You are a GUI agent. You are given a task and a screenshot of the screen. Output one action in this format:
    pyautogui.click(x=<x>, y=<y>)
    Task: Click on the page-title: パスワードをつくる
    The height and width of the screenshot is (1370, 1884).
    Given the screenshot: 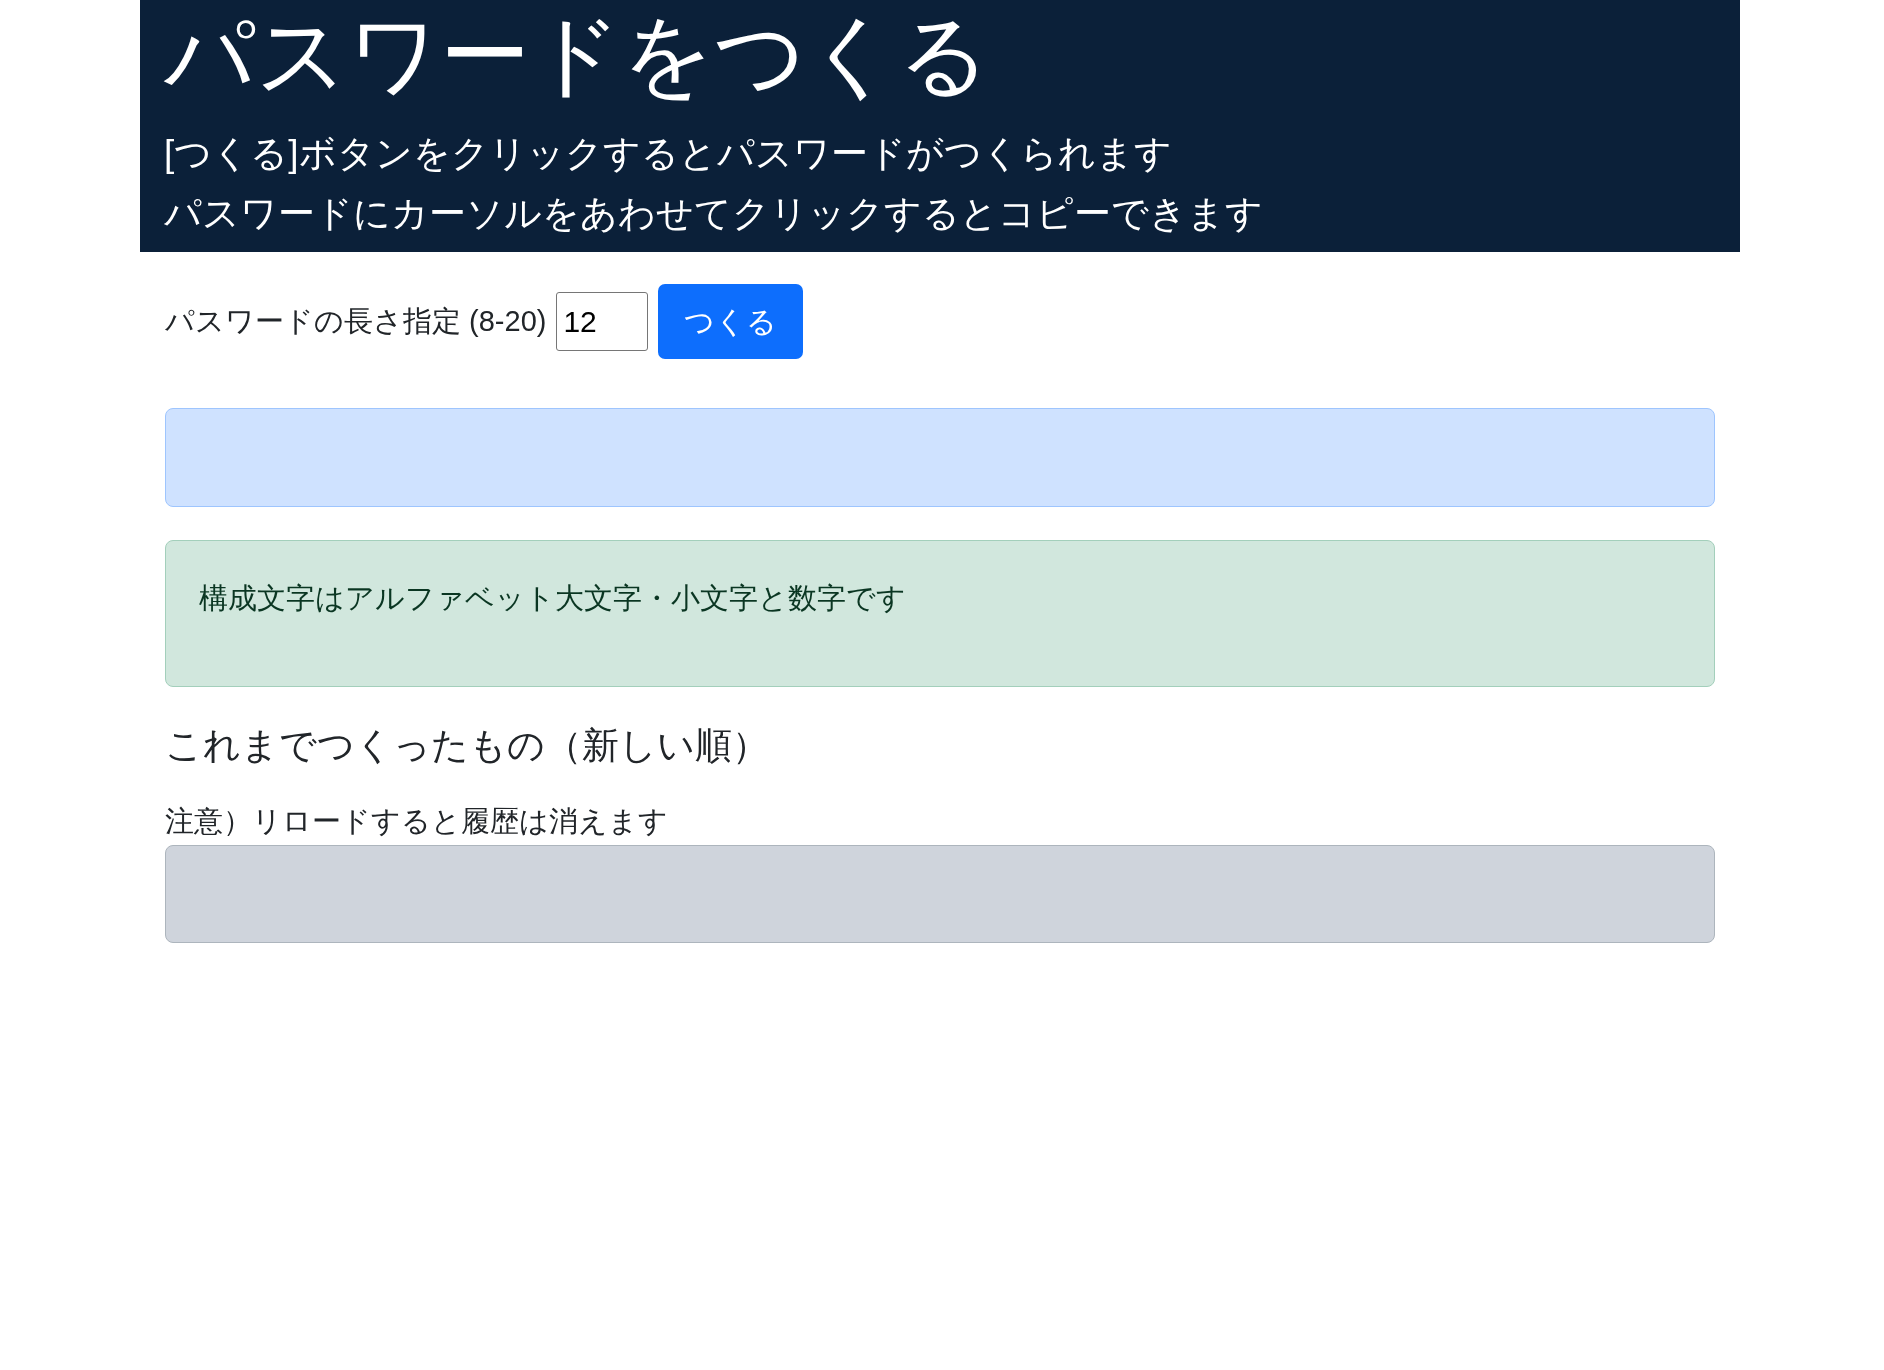 What is the action you would take?
    pyautogui.click(x=577, y=55)
    